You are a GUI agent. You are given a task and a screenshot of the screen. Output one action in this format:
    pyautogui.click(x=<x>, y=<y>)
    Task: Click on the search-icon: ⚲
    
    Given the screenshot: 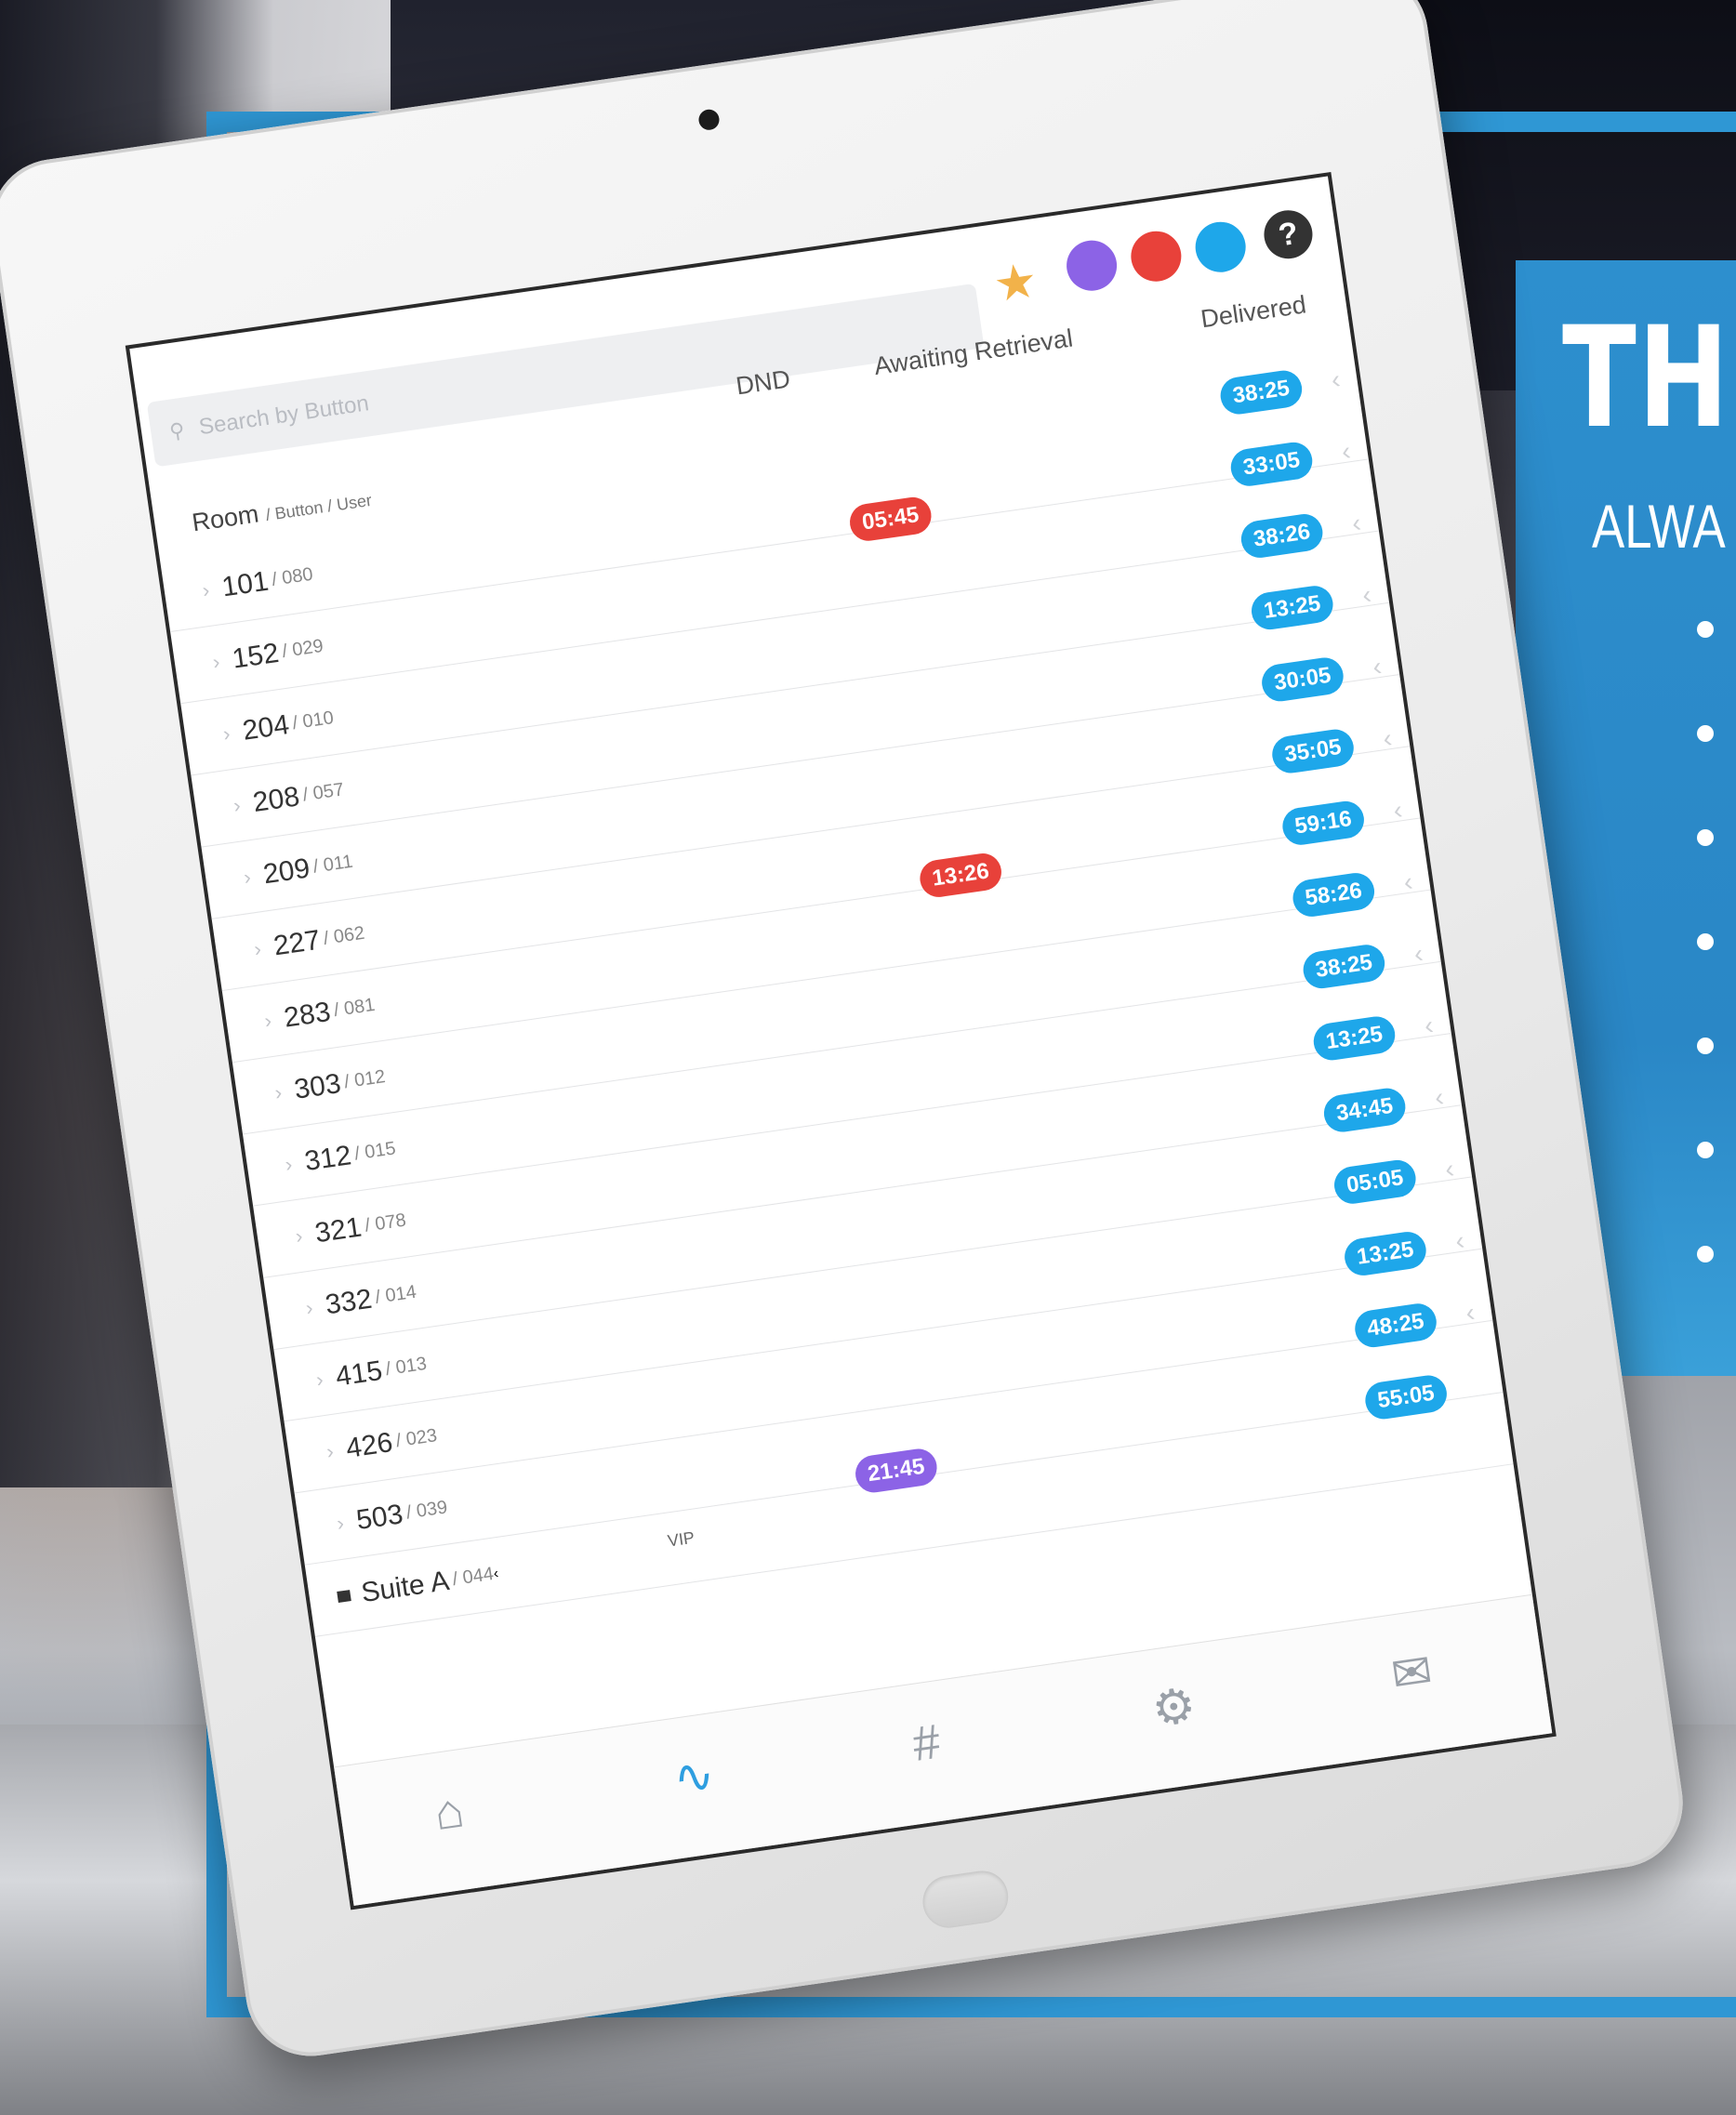 What is the action you would take?
    pyautogui.click(x=177, y=430)
    